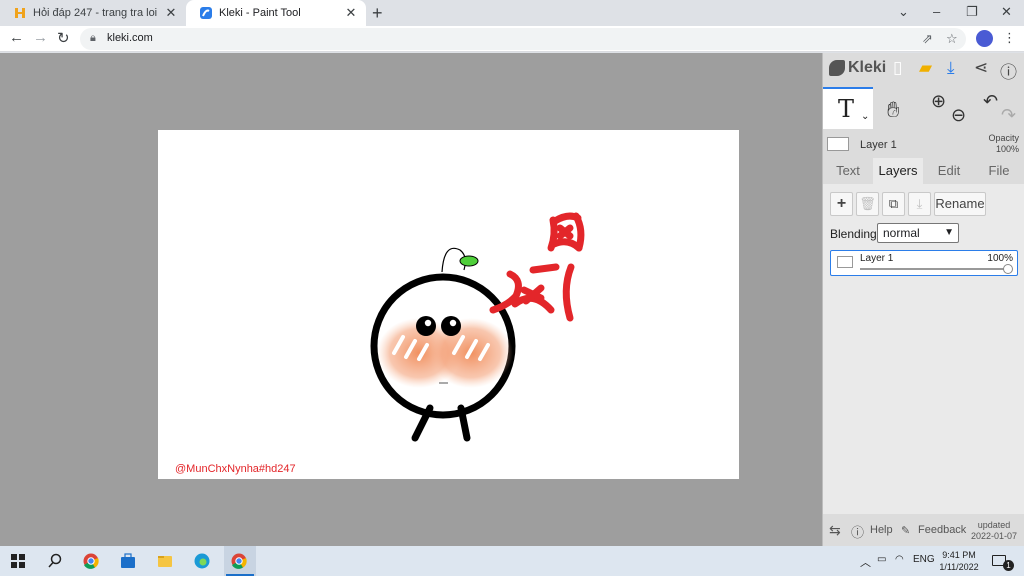 This screenshot has width=1024, height=576. Describe the element at coordinates (881, 530) in the screenshot. I see `help-link: Help` at that location.